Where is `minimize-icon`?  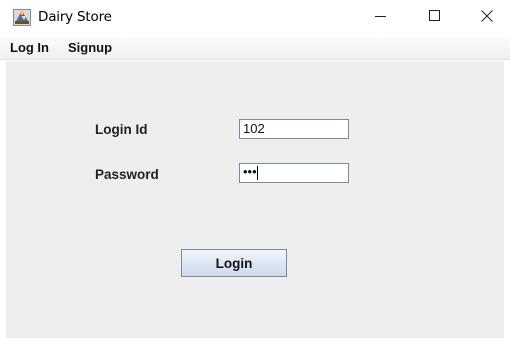 minimize-icon is located at coordinates (381, 18).